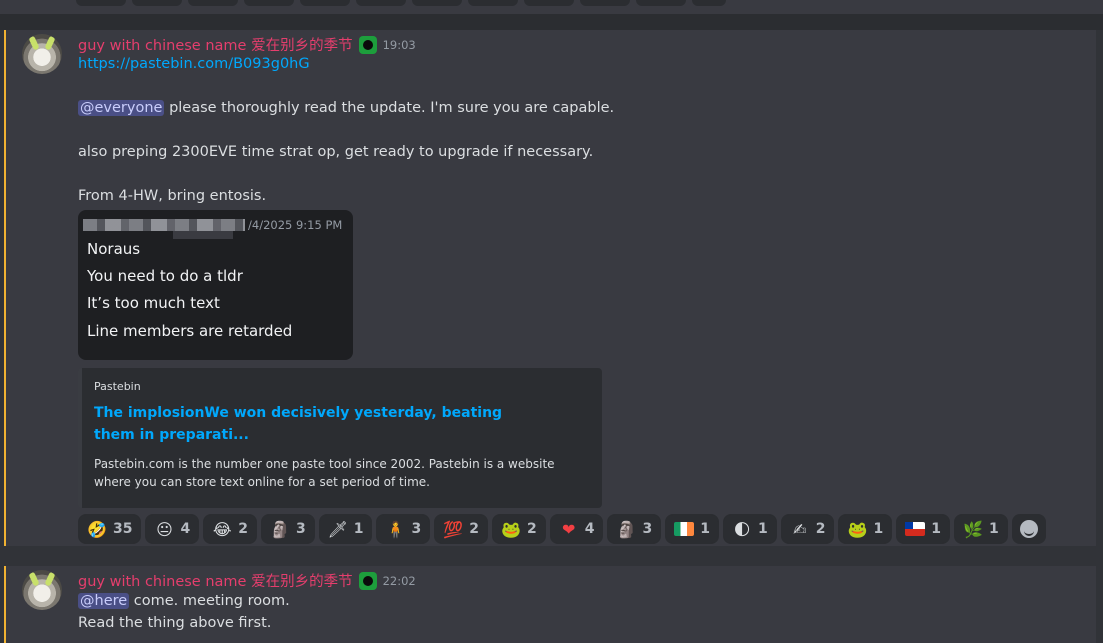 This screenshot has height=643, width=1103. What do you see at coordinates (164, 529) in the screenshot?
I see `custom-meme-emoji-icon: 😐` at bounding box center [164, 529].